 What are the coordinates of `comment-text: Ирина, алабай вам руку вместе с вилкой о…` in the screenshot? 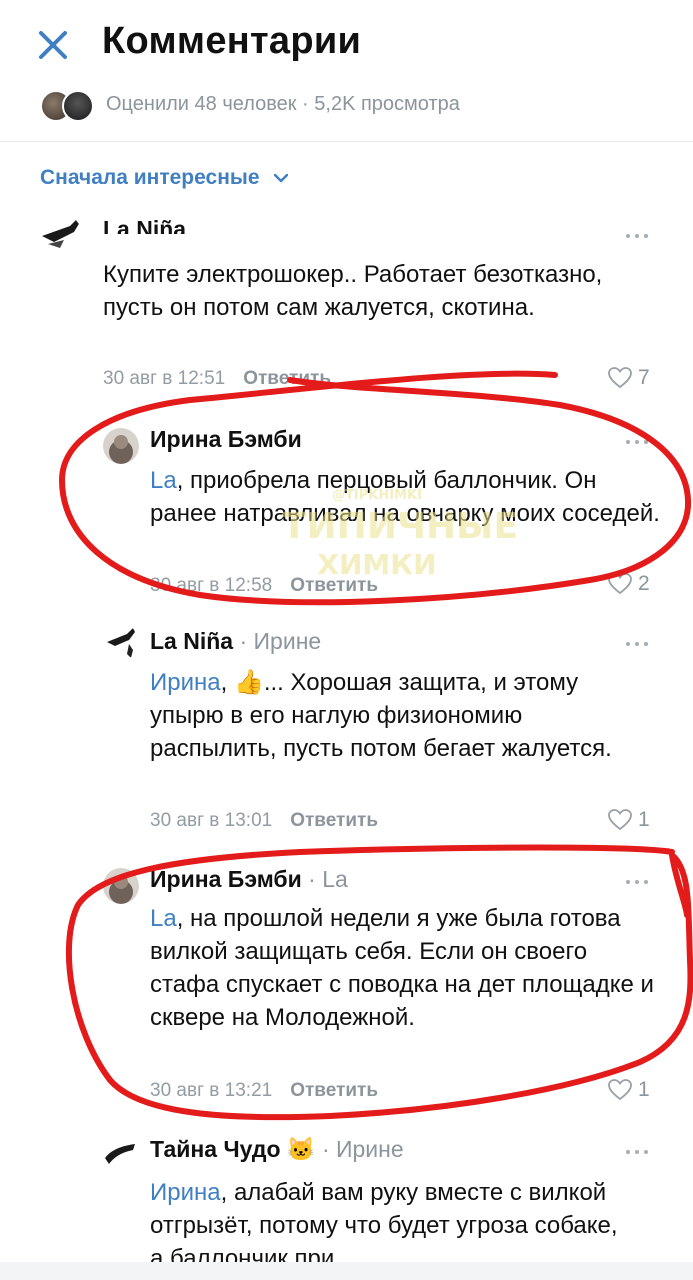 It's located at (390, 1219).